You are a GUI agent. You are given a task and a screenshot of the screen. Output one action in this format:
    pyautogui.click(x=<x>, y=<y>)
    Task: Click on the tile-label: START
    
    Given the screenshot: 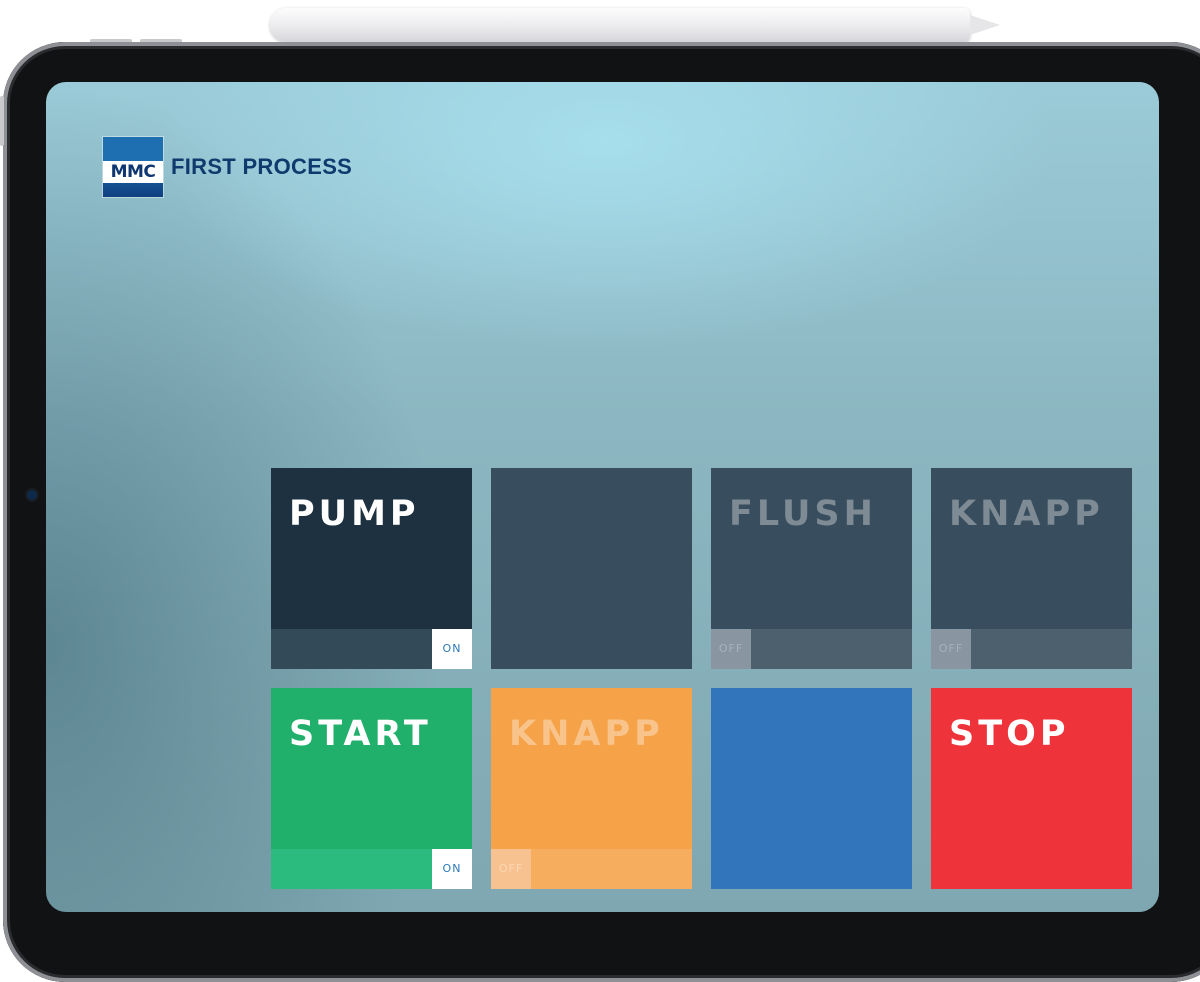 What is the action you would take?
    pyautogui.click(x=360, y=734)
    